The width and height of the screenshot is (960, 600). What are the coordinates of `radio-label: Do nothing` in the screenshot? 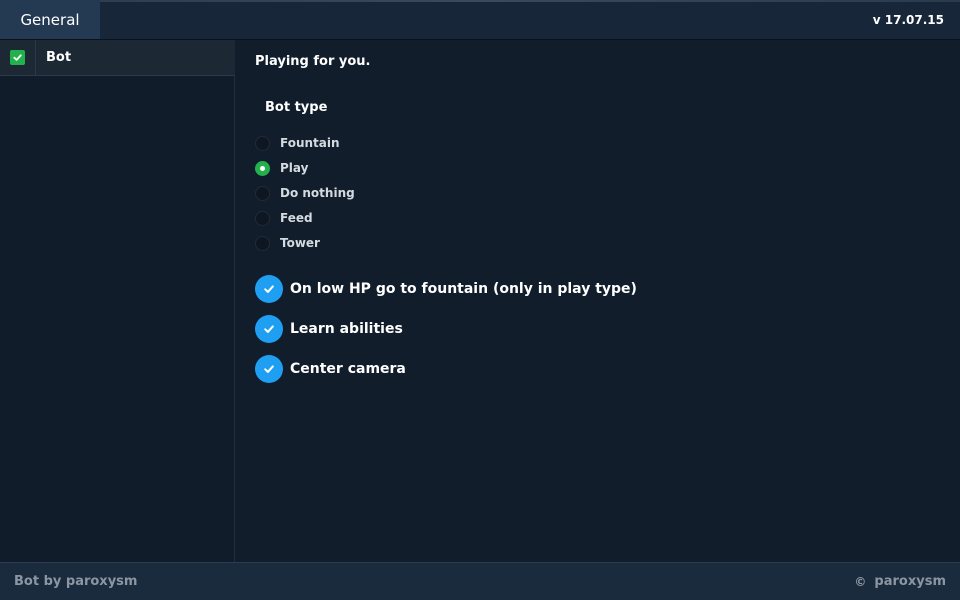 It's located at (317, 193).